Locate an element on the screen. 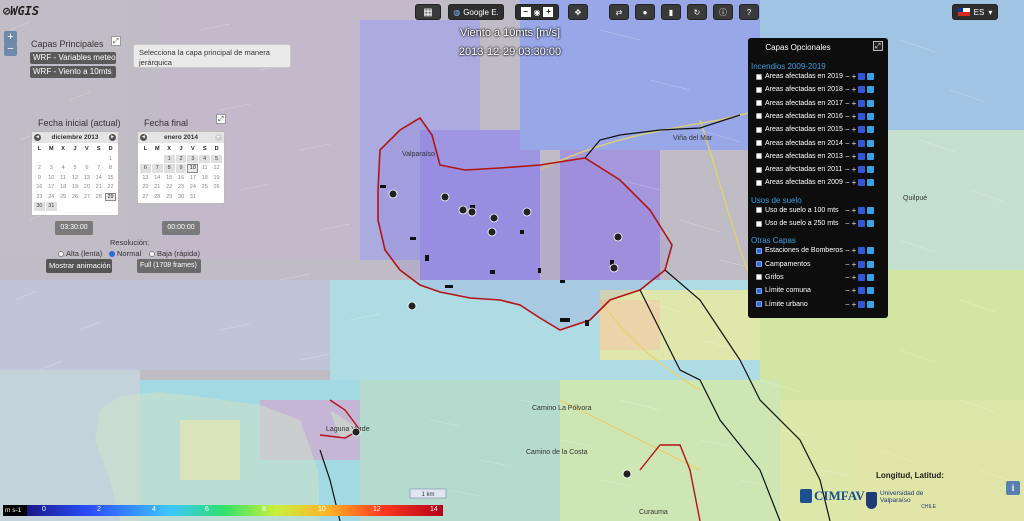  calendar-day: 12 is located at coordinates (216, 168).